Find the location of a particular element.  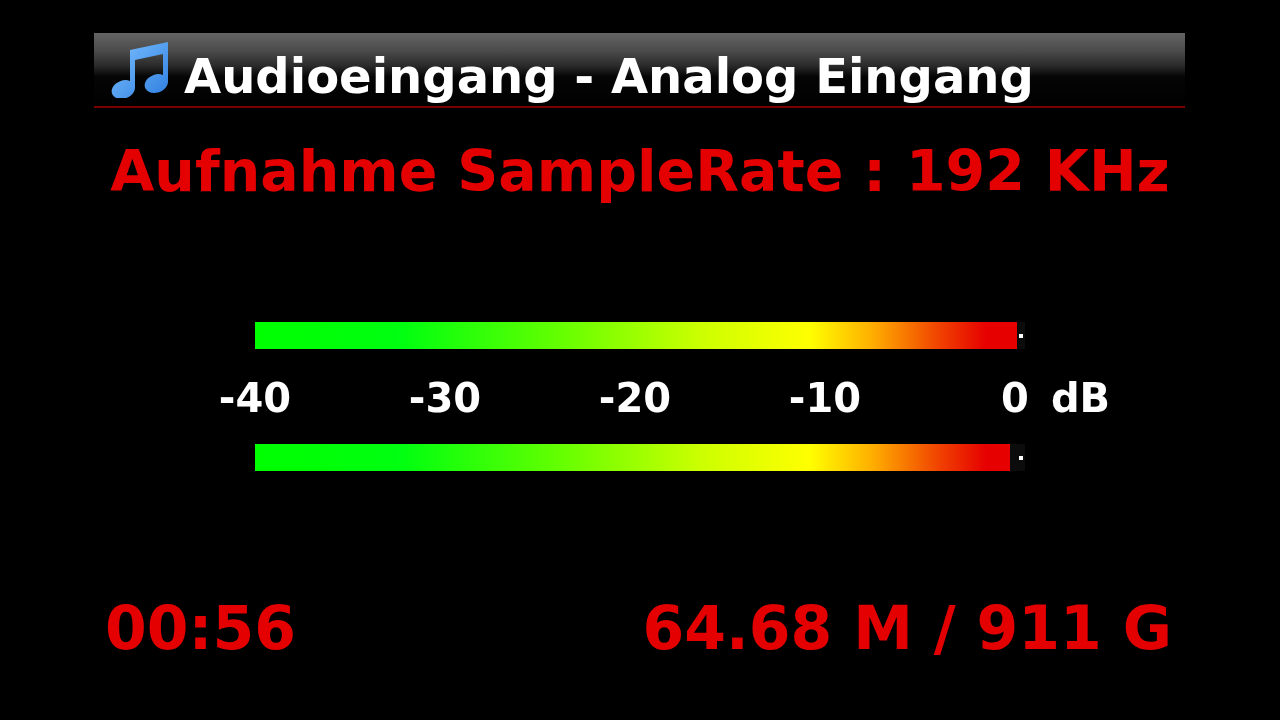

scale-label: 0 is located at coordinates (1015, 398).